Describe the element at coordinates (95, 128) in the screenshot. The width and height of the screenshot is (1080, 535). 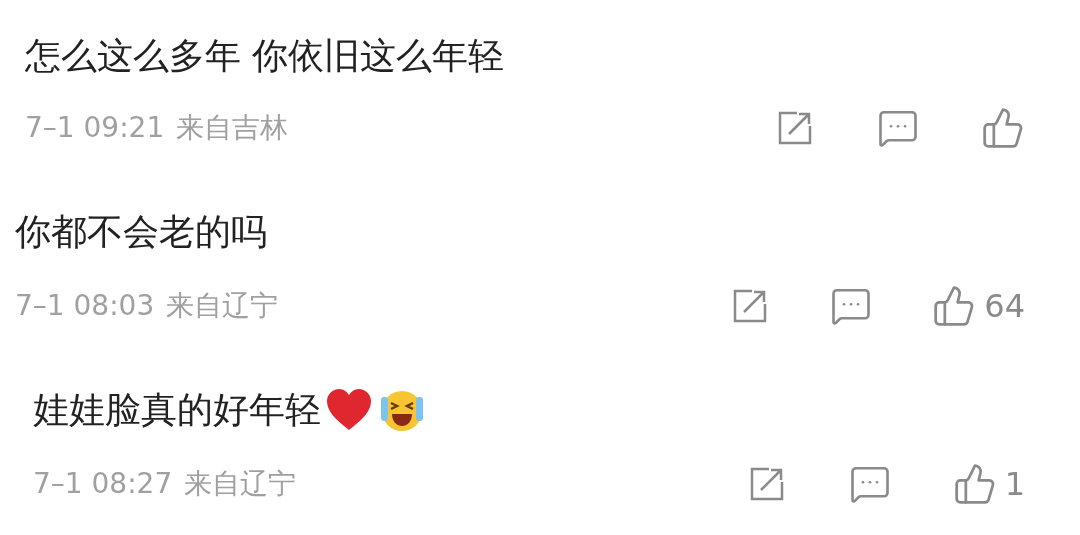
I see `comment-time: 7–1 09:21` at that location.